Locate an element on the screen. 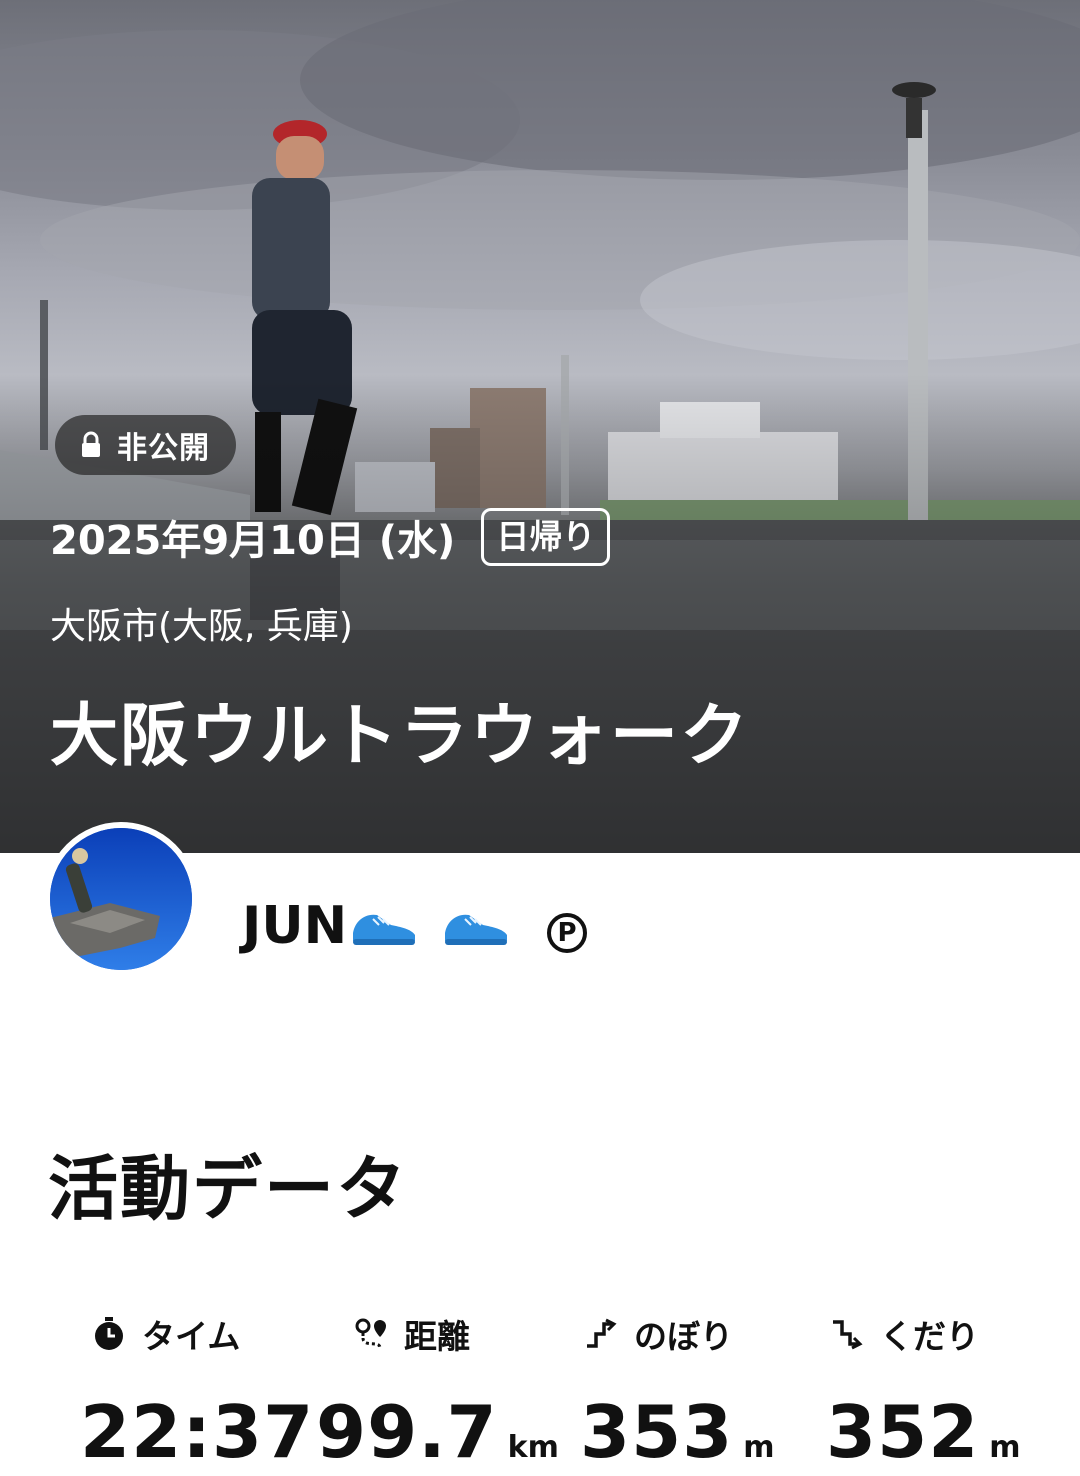 The width and height of the screenshot is (1080, 1476). stat-label: くだり is located at coordinates (929, 1336).